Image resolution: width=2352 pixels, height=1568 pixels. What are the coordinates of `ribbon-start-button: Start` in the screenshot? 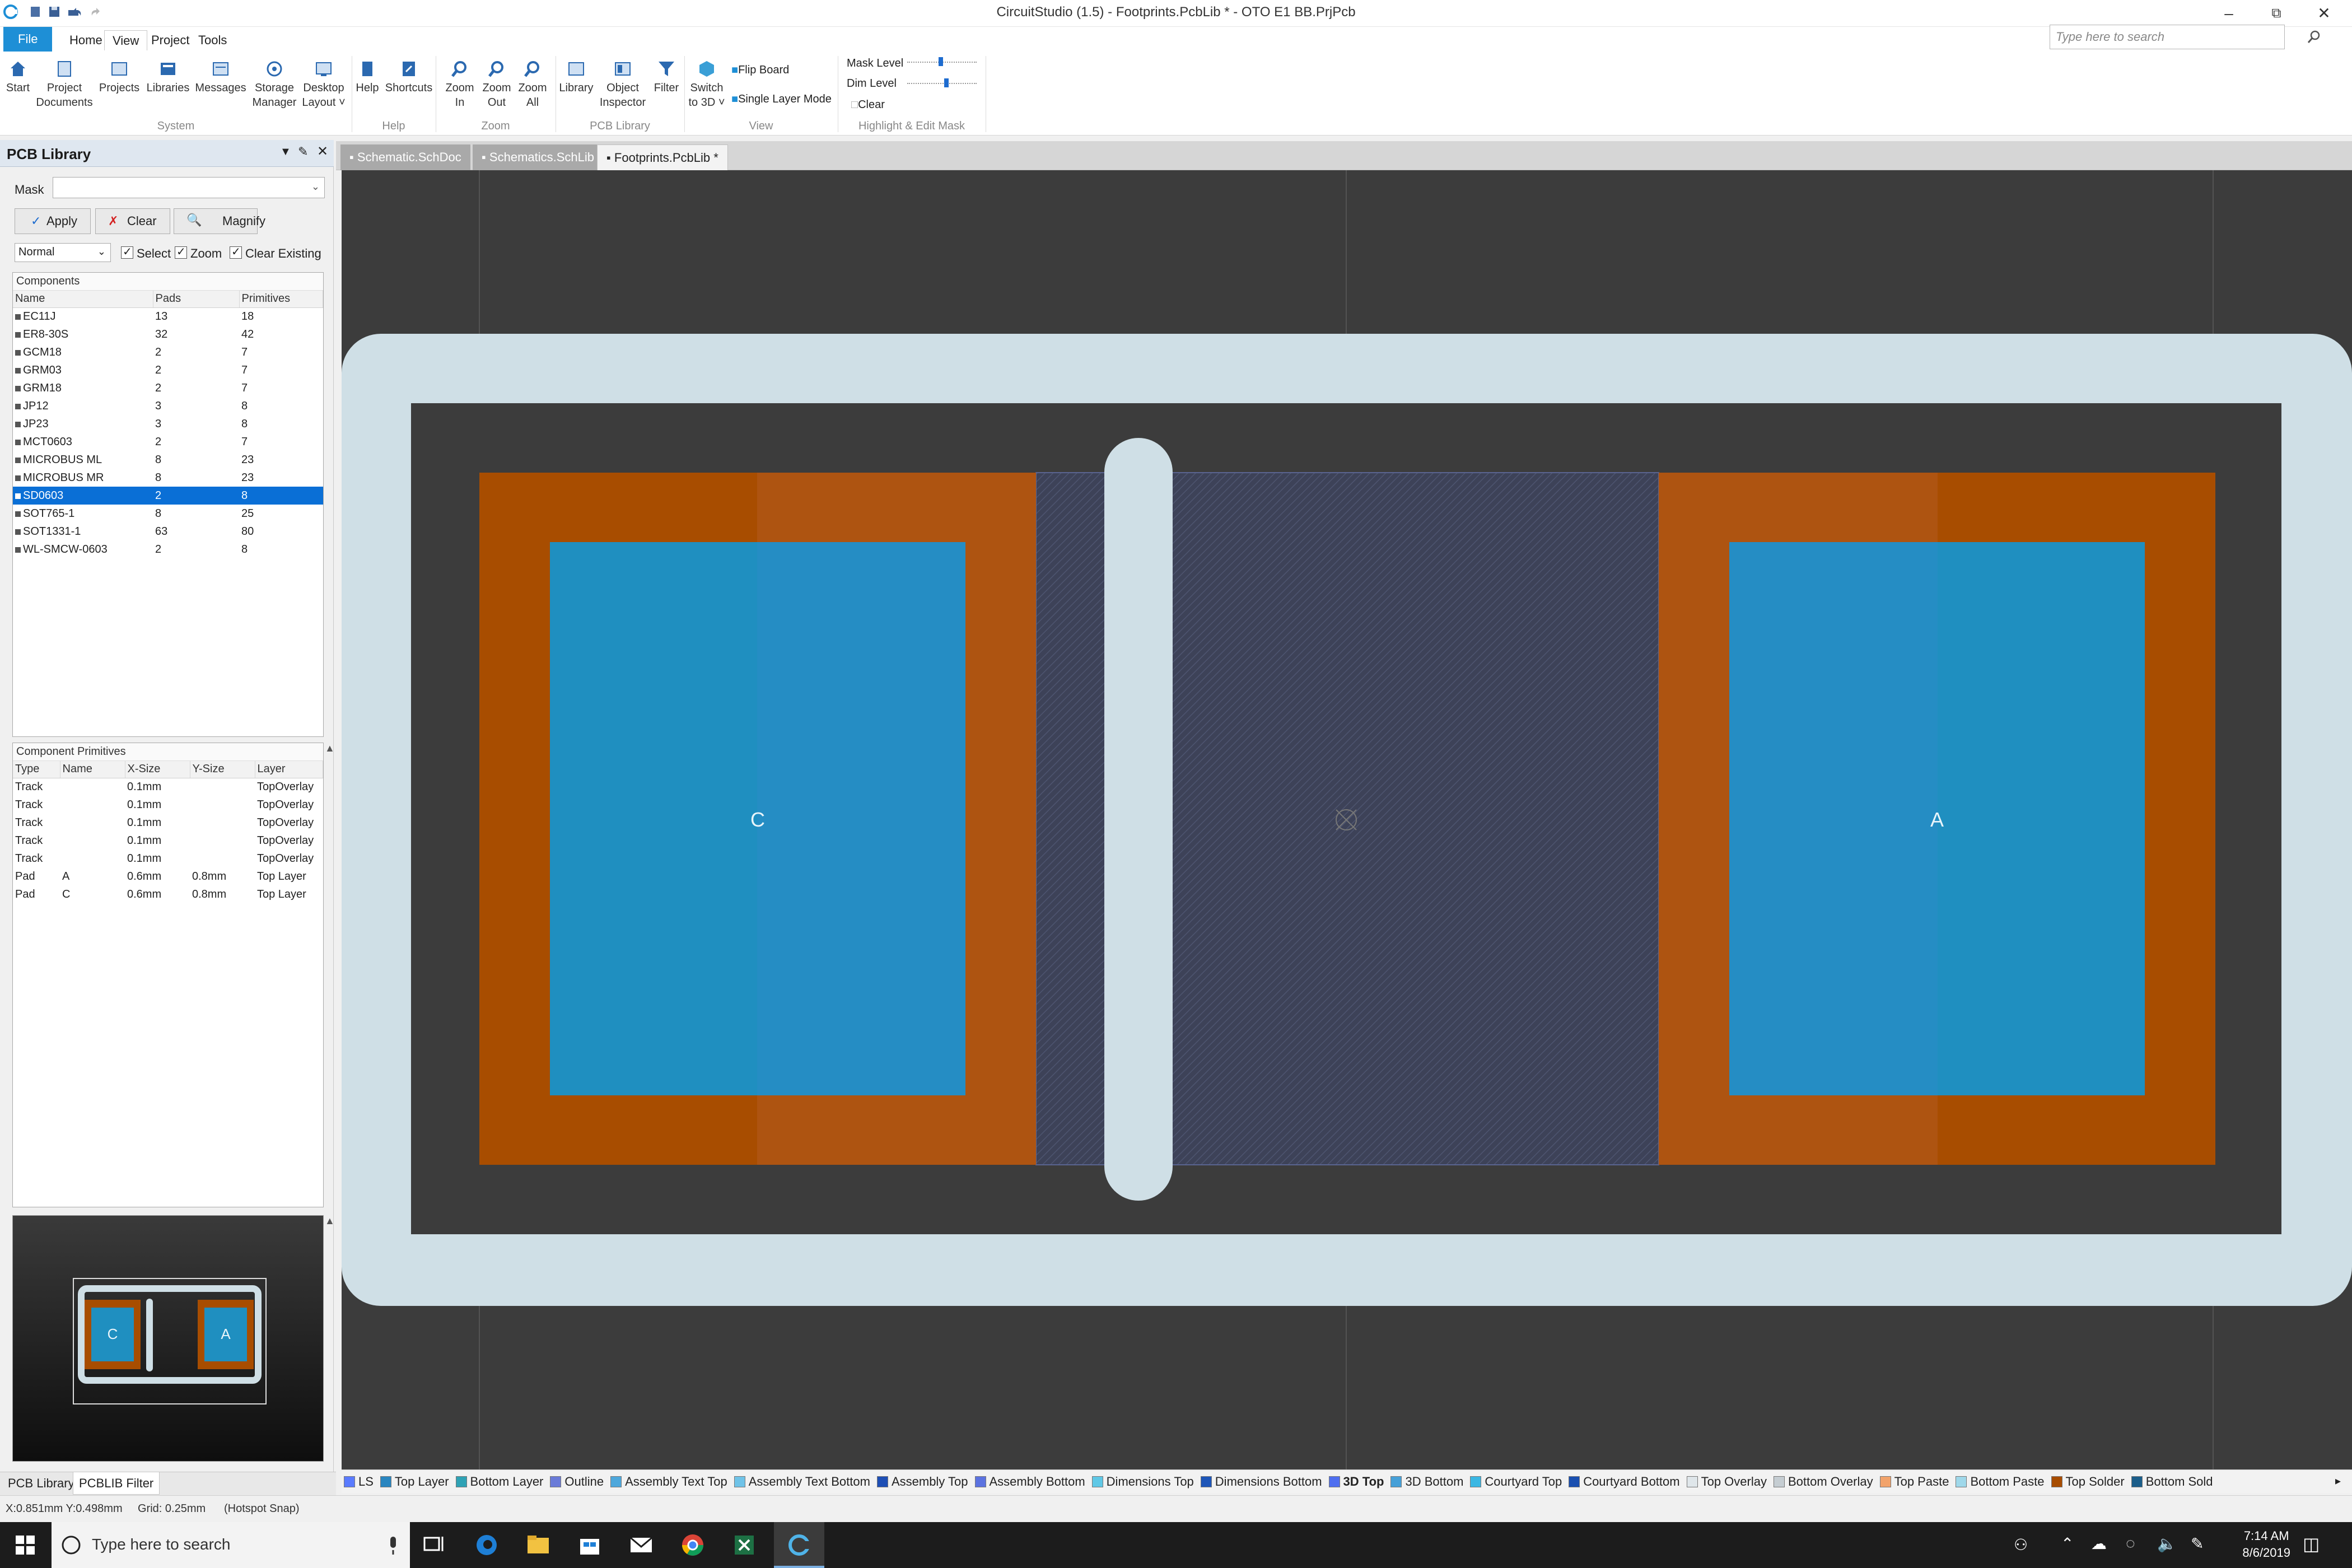 It's located at (18, 73).